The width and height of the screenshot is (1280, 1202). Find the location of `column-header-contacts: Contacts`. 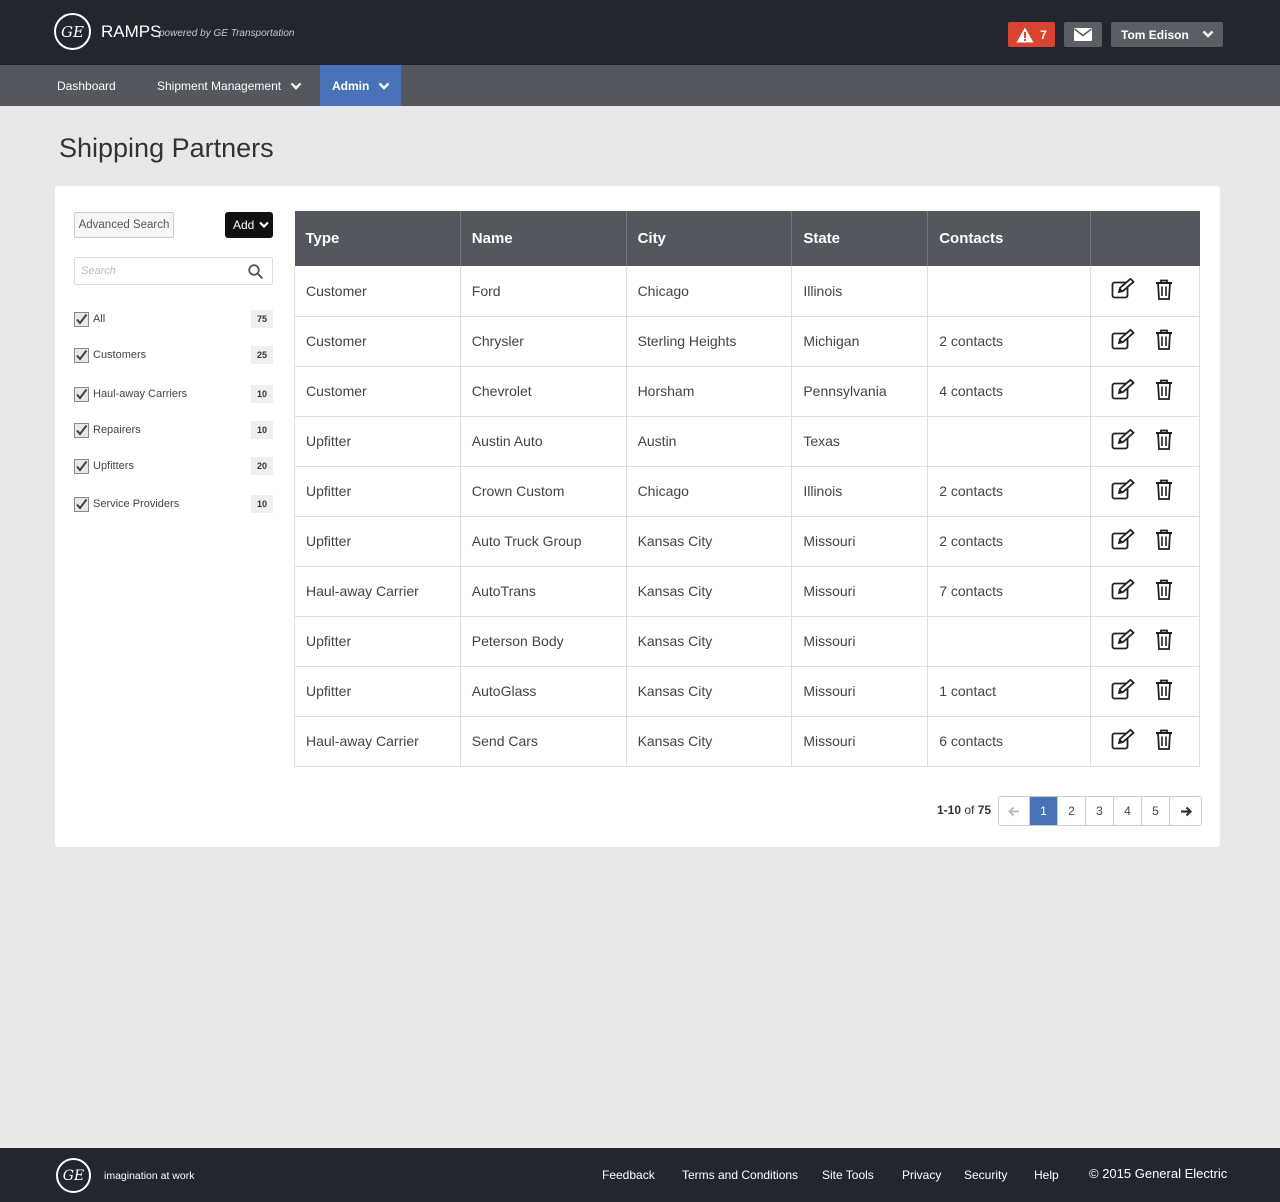

column-header-contacts: Contacts is located at coordinates (1009, 238).